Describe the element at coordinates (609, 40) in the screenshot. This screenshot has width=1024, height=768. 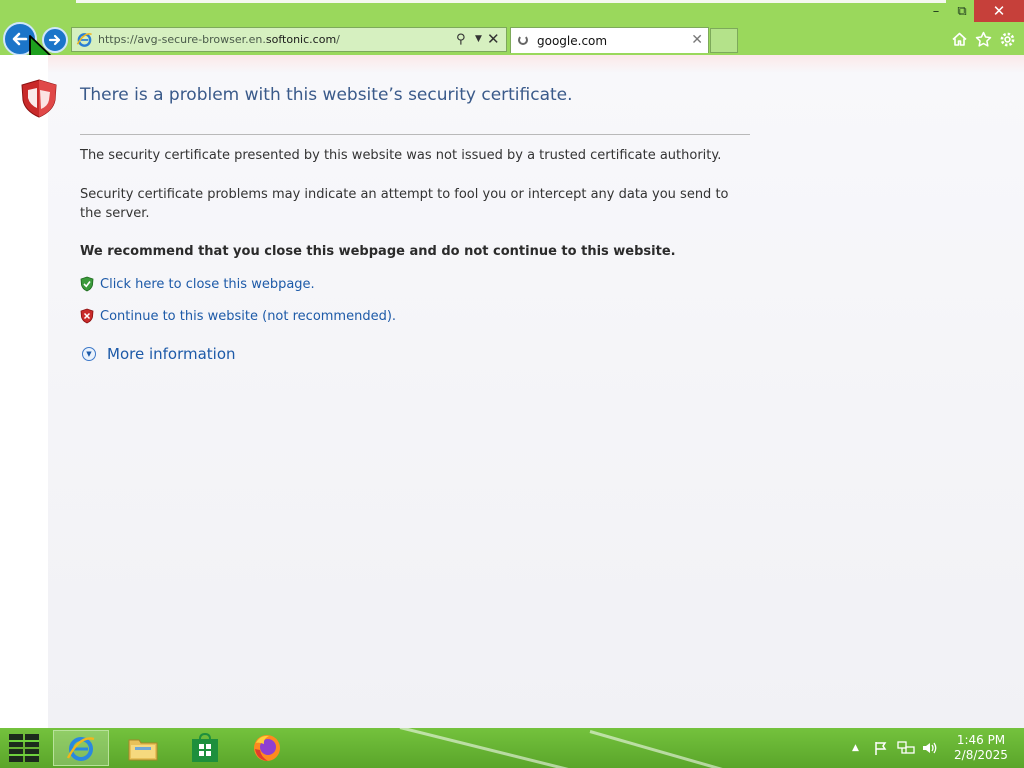
I see `tab-google: google.com ✕` at that location.